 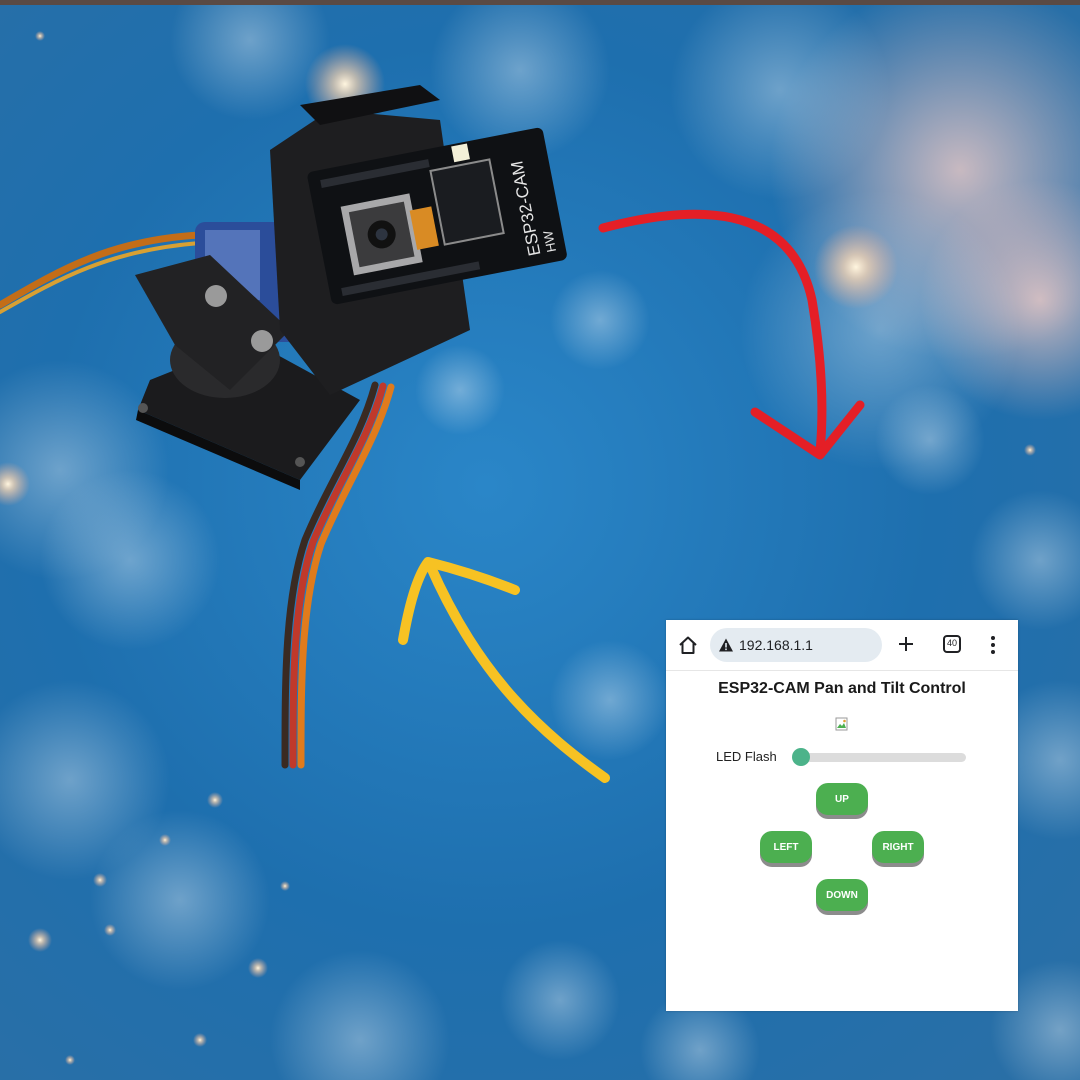 I want to click on broken-image-icon, so click(x=841, y=724).